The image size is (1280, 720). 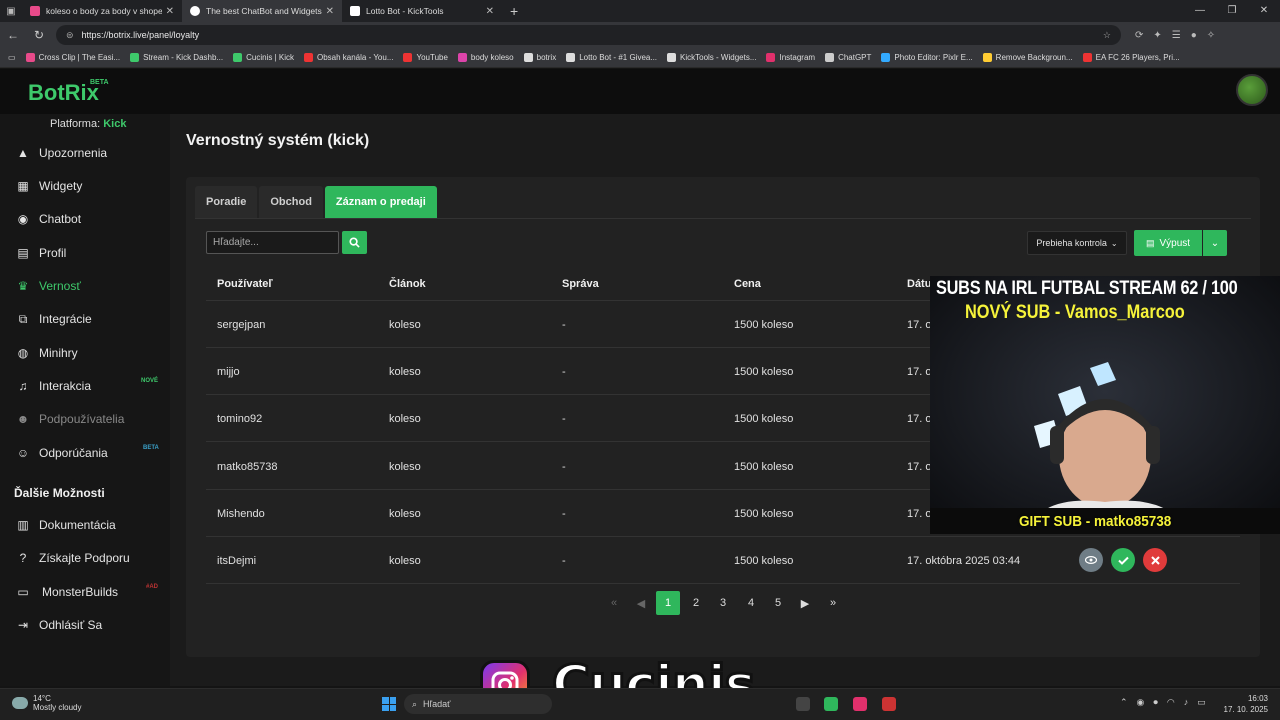 I want to click on back-icon: ←, so click(x=13, y=35).